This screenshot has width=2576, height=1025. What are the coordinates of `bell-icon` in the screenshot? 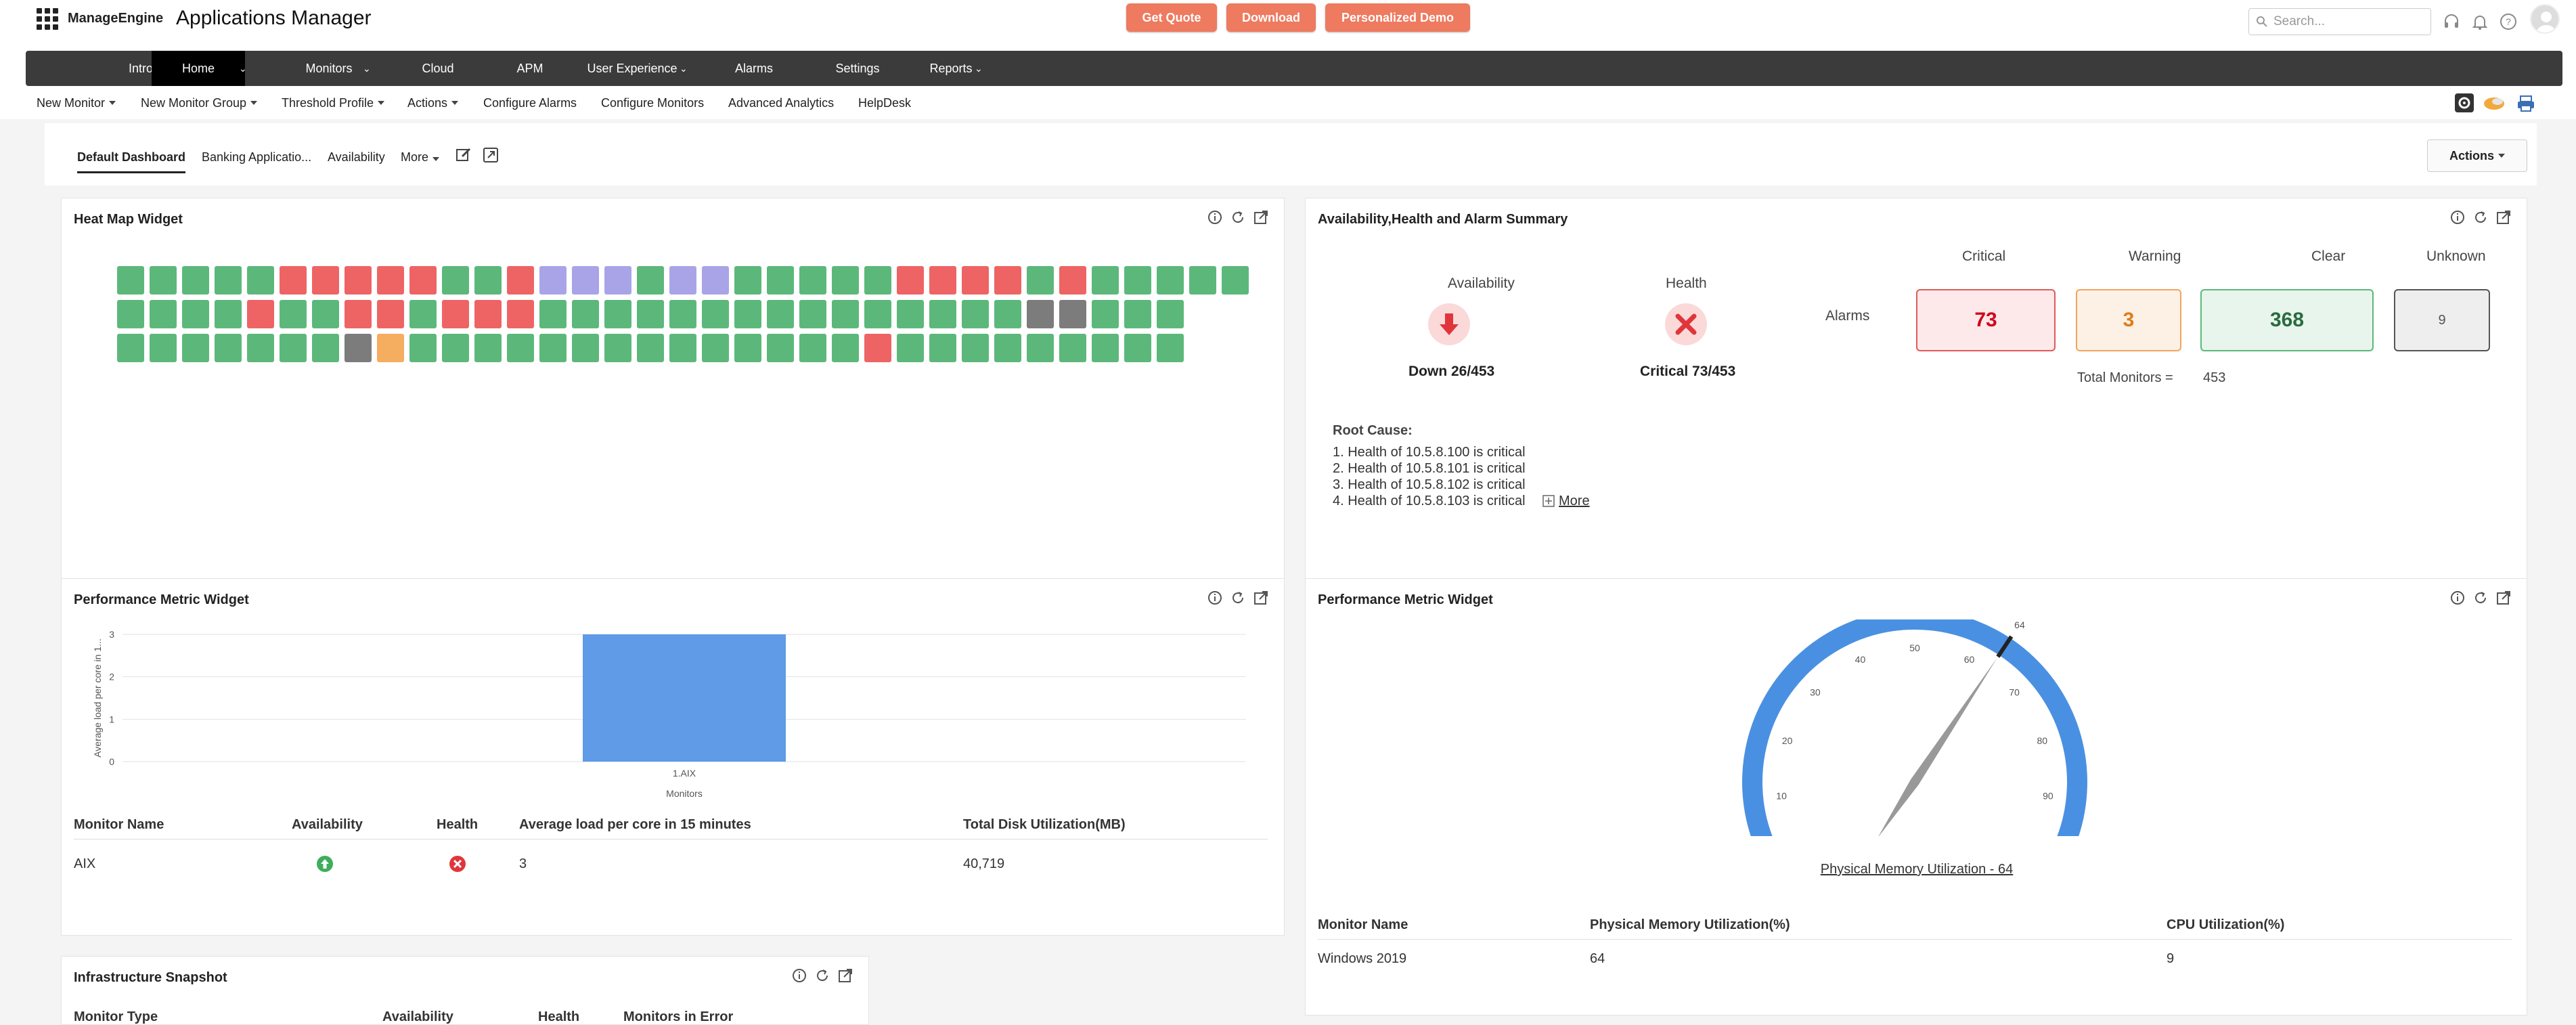 It's located at (2479, 21).